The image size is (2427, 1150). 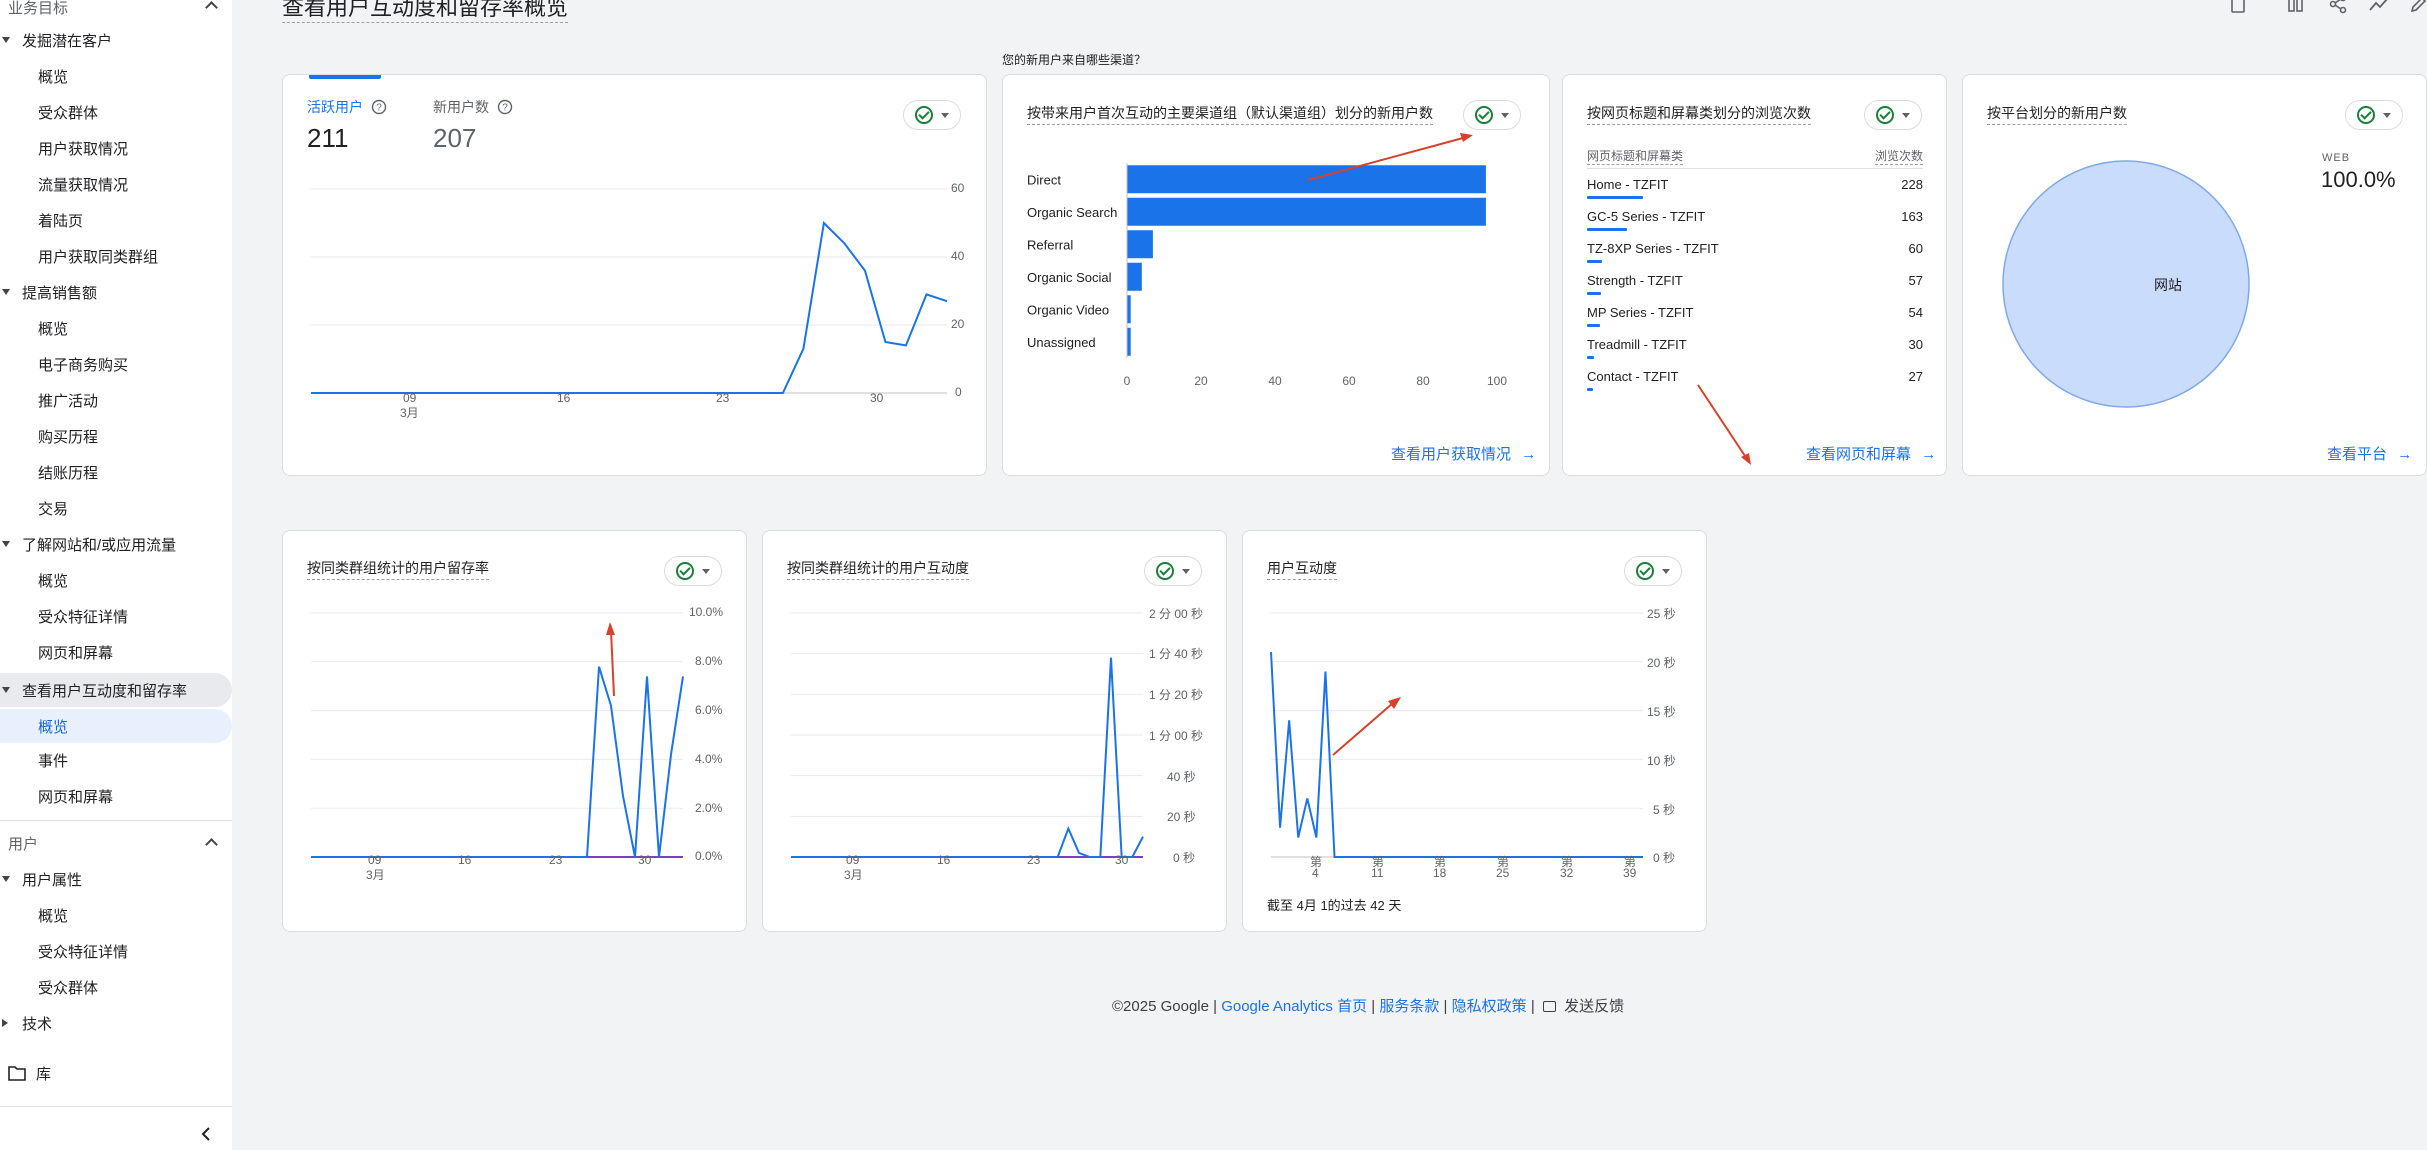 I want to click on sidebar-item-label: 用户获取同类群组, so click(x=98, y=257).